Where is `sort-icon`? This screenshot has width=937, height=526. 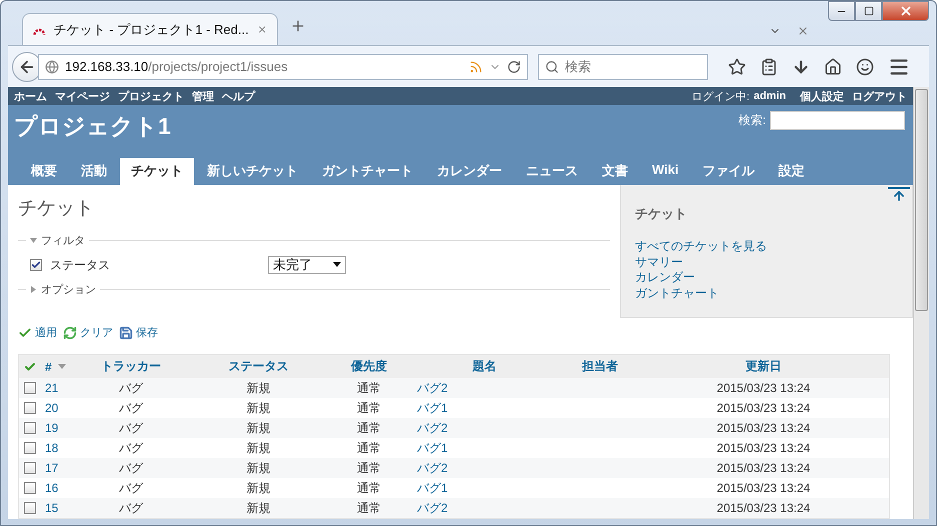
sort-icon is located at coordinates (62, 367).